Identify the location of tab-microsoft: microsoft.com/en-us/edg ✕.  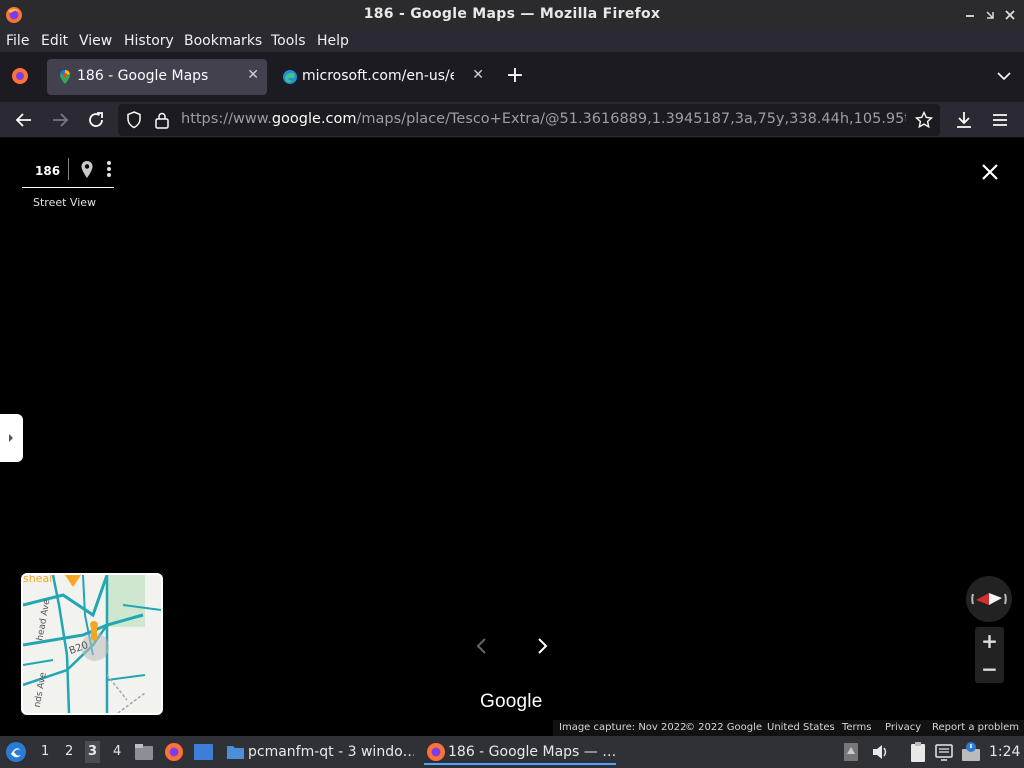
(382, 77).